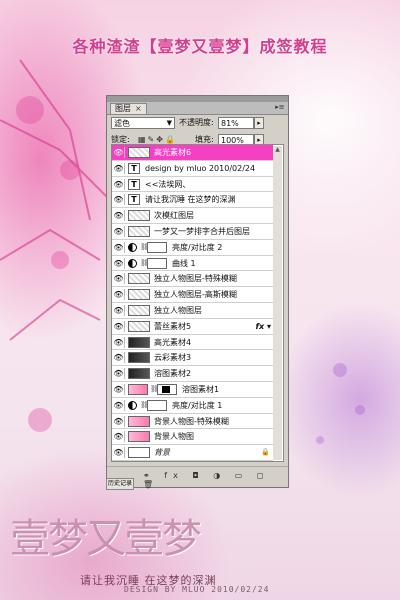  Describe the element at coordinates (192, 342) in the screenshot. I see `layer-row: 👁 高光素材4` at that location.